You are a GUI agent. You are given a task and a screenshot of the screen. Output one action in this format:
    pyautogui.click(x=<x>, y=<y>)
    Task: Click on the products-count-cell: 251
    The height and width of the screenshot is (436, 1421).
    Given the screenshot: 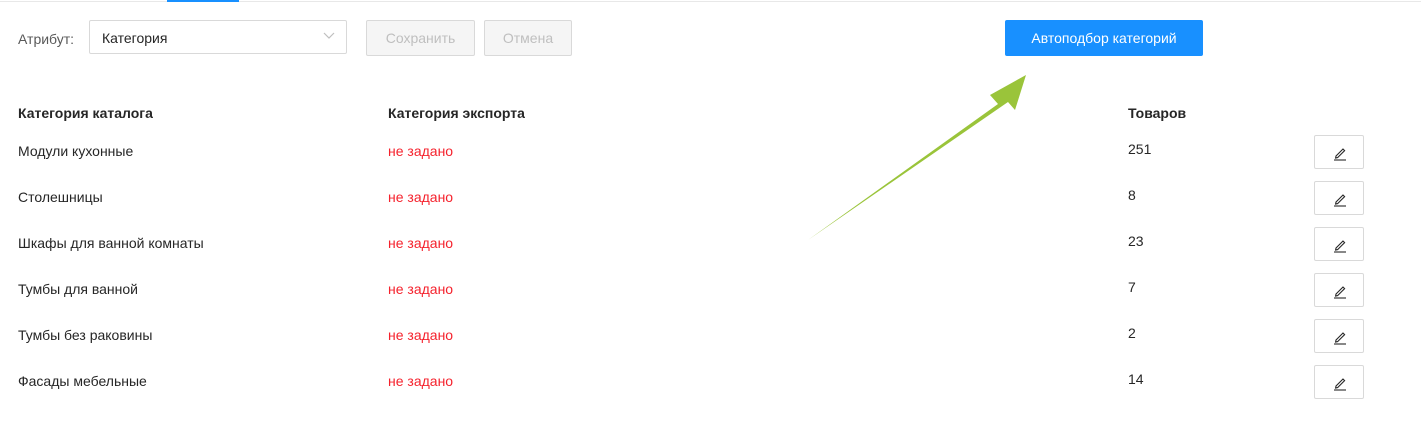 What is the action you would take?
    pyautogui.click(x=1140, y=149)
    